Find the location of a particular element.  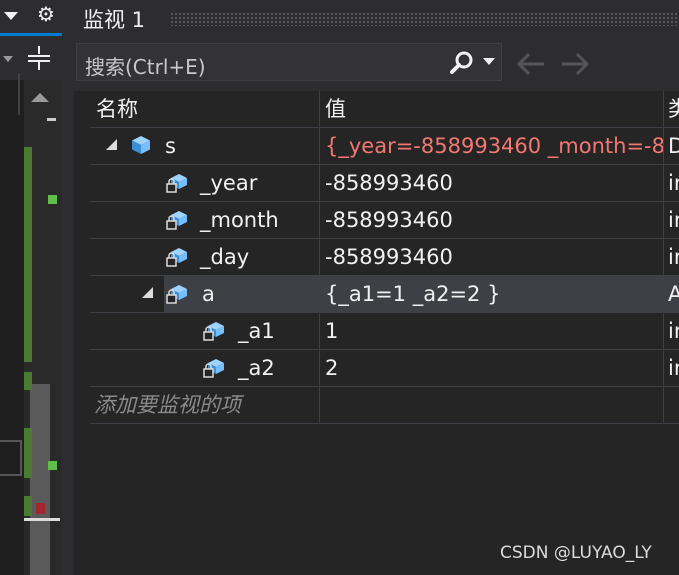

watch-row-a1: _a1 1 in is located at coordinates (384, 331).